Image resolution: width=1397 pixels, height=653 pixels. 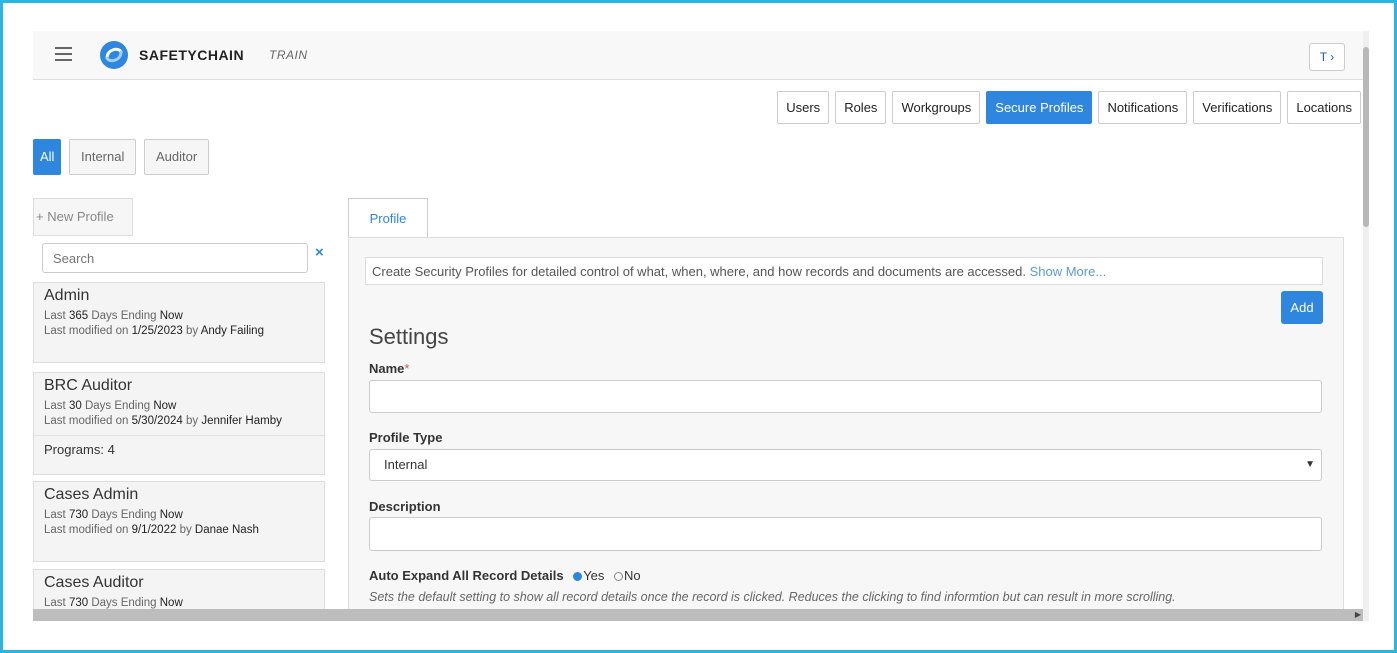 I want to click on tab-locations: Locations, so click(x=1324, y=107).